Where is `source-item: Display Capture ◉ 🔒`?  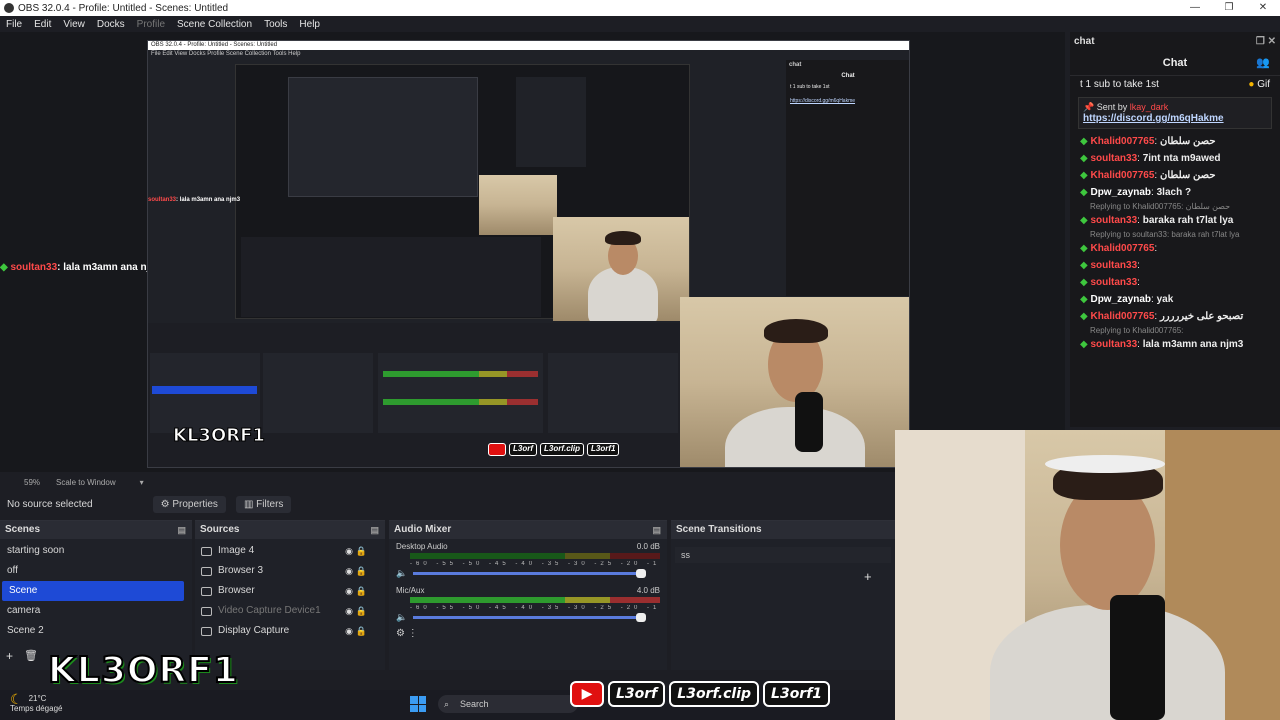
source-item: Display Capture ◉ 🔒 is located at coordinates (290, 631).